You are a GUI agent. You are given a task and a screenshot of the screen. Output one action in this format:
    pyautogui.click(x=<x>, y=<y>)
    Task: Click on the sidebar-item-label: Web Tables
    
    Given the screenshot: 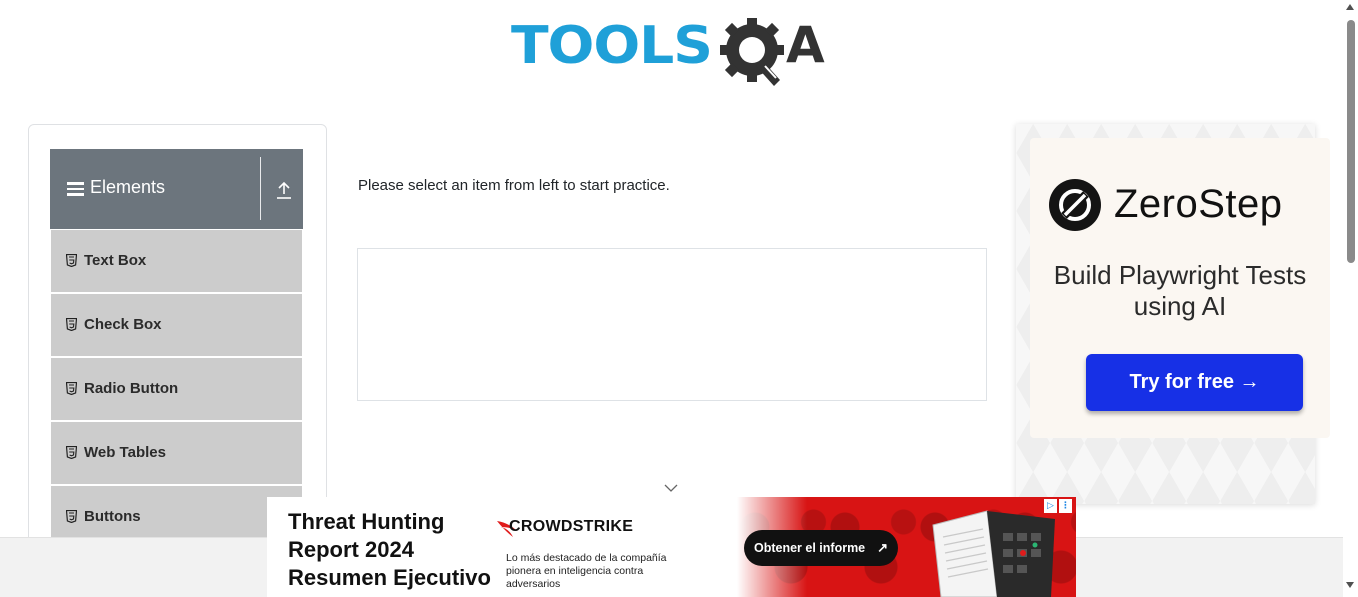 What is the action you would take?
    pyautogui.click(x=125, y=452)
    